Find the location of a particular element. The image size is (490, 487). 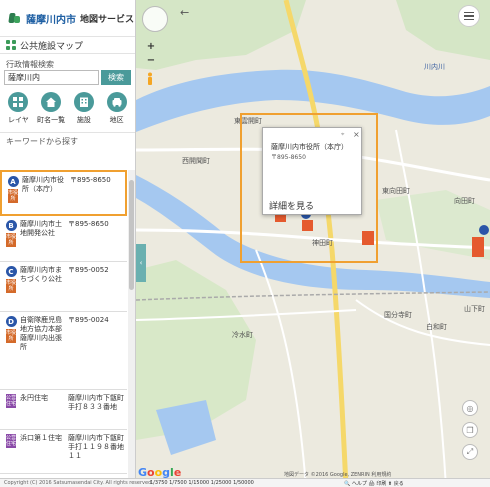

search-button: 検索 is located at coordinates (116, 77).